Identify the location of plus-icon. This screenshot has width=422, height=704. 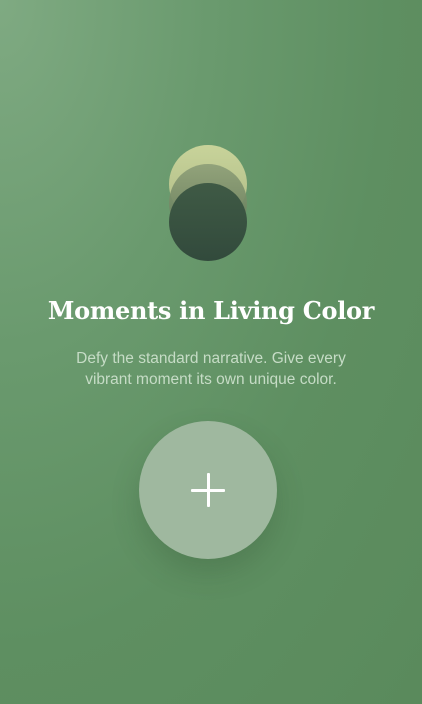
(208, 490).